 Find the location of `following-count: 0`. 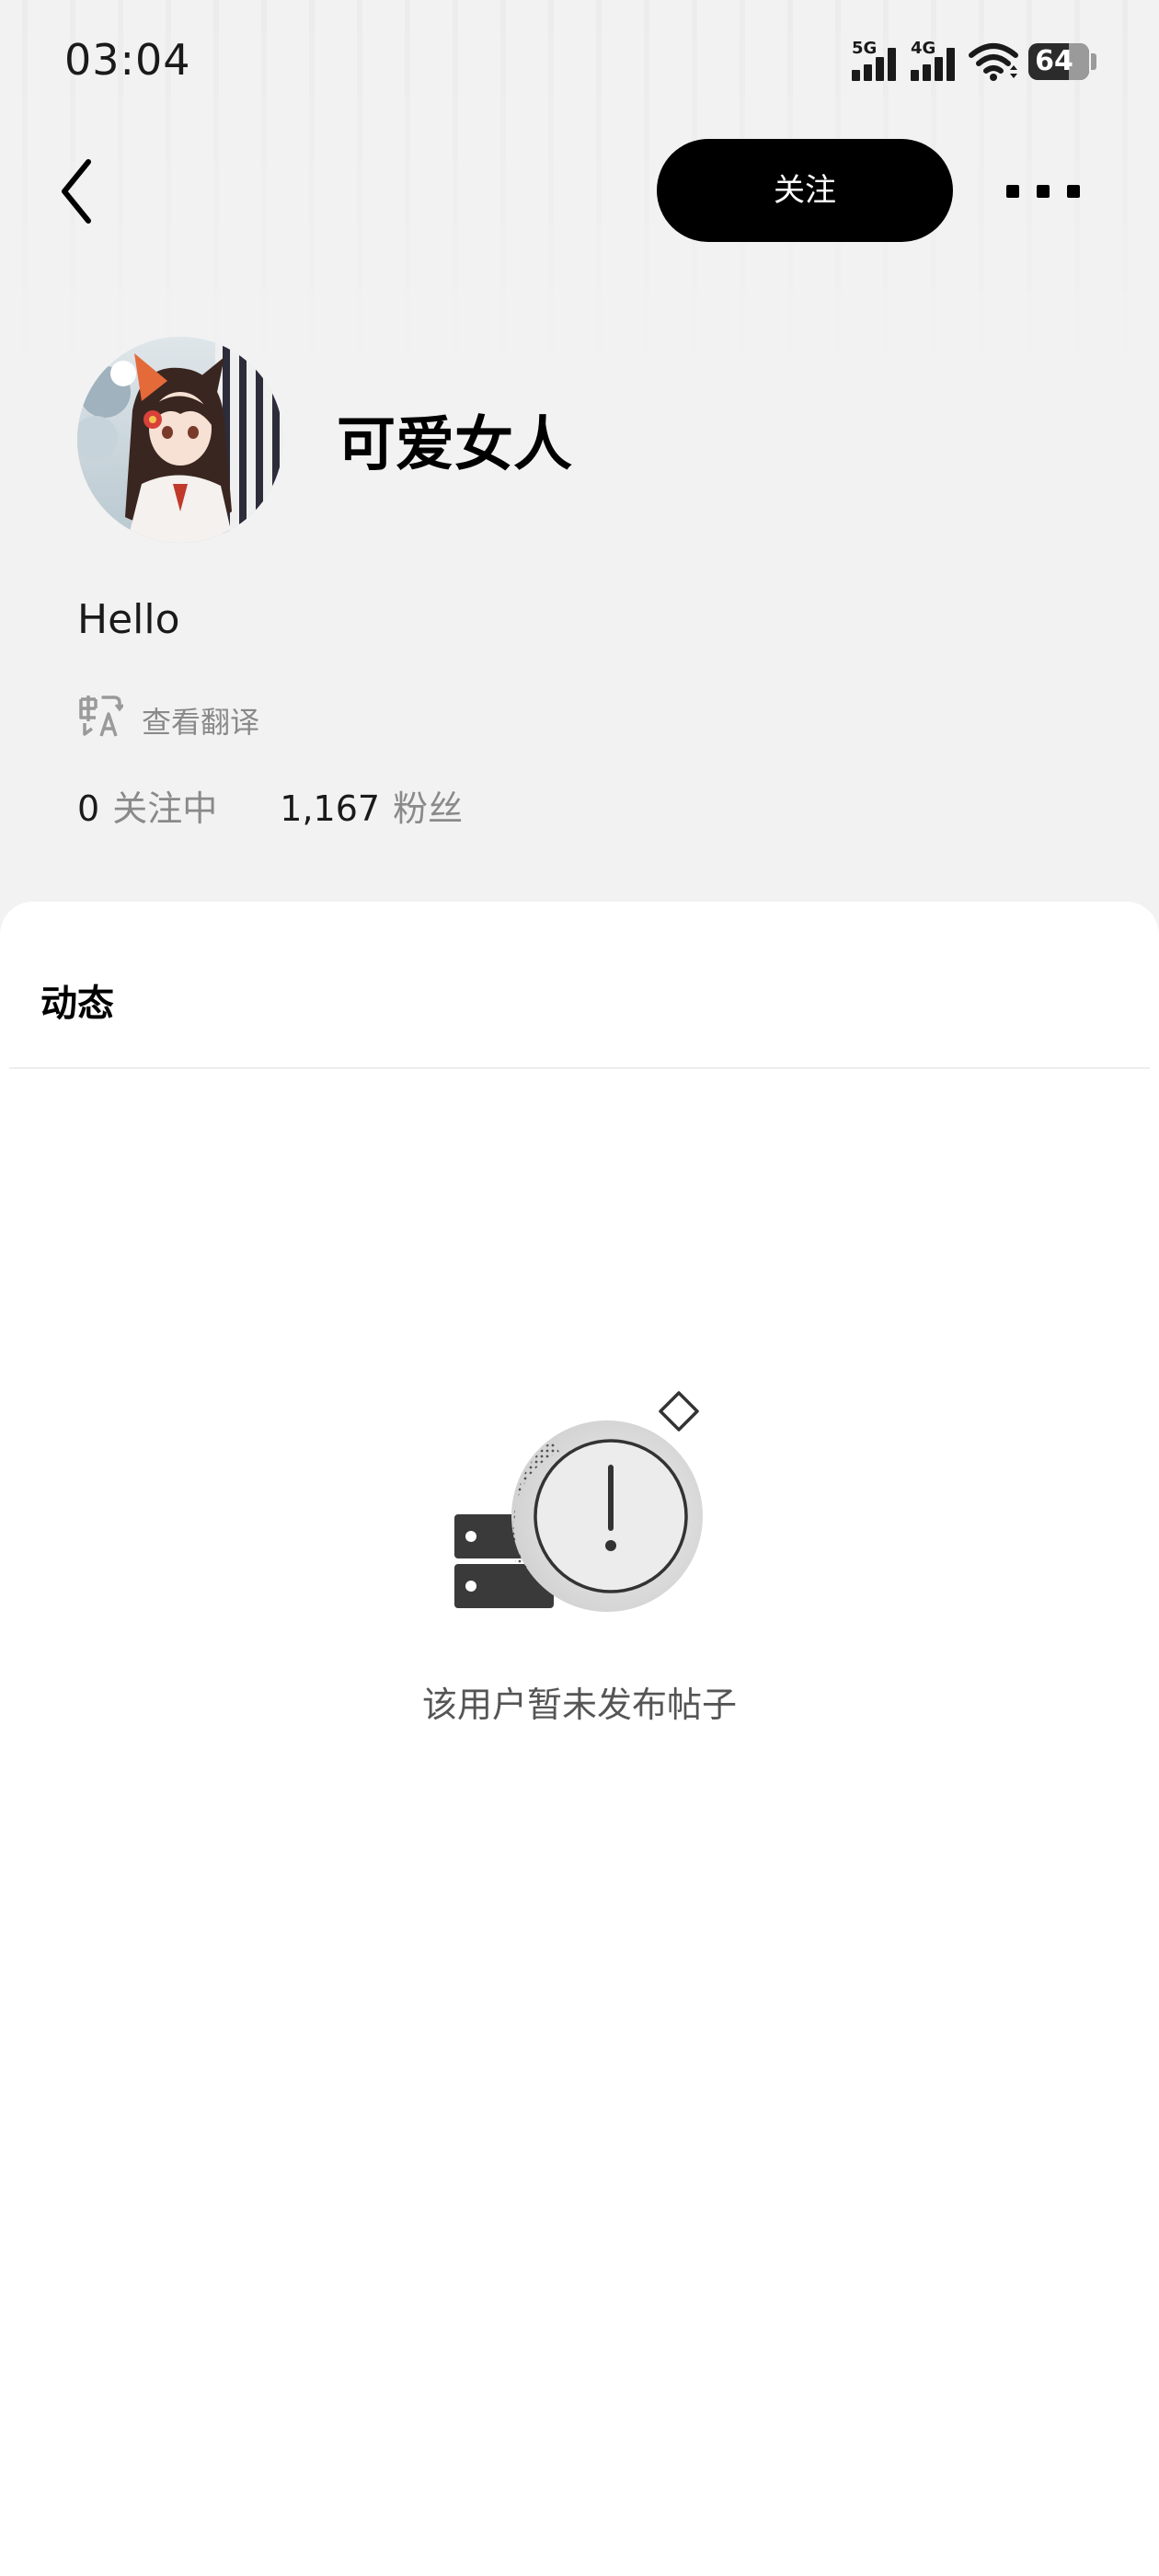

following-count: 0 is located at coordinates (88, 808).